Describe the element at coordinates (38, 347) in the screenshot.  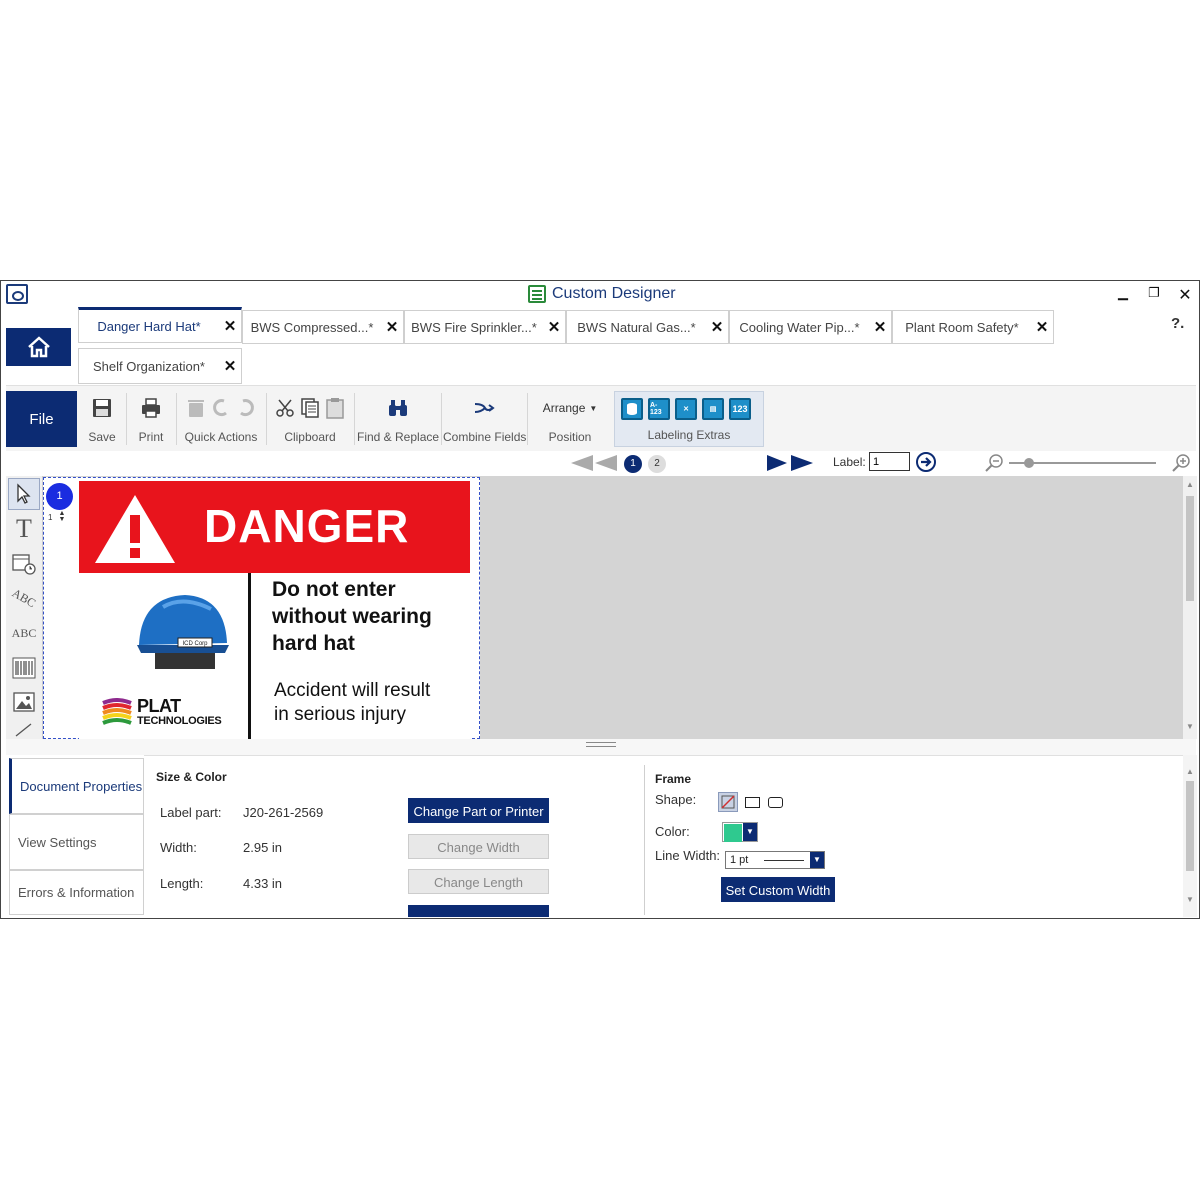
I see `home-button` at that location.